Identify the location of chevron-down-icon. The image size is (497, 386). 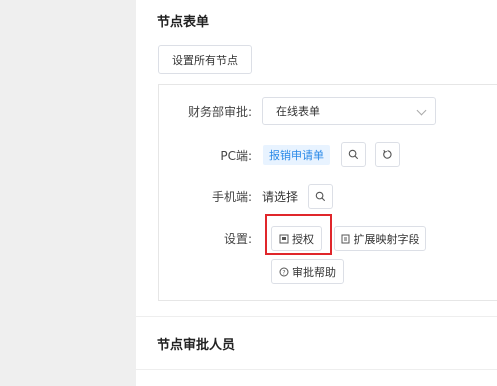
(421, 110).